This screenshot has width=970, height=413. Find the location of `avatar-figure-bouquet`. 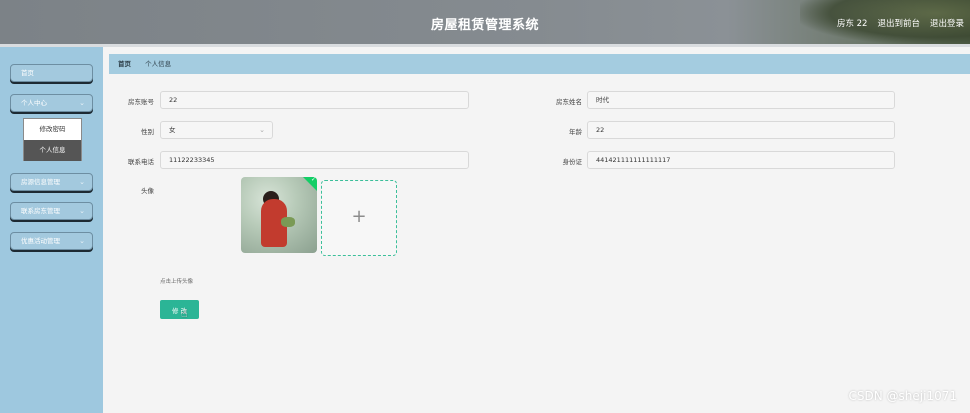

avatar-figure-bouquet is located at coordinates (288, 222).